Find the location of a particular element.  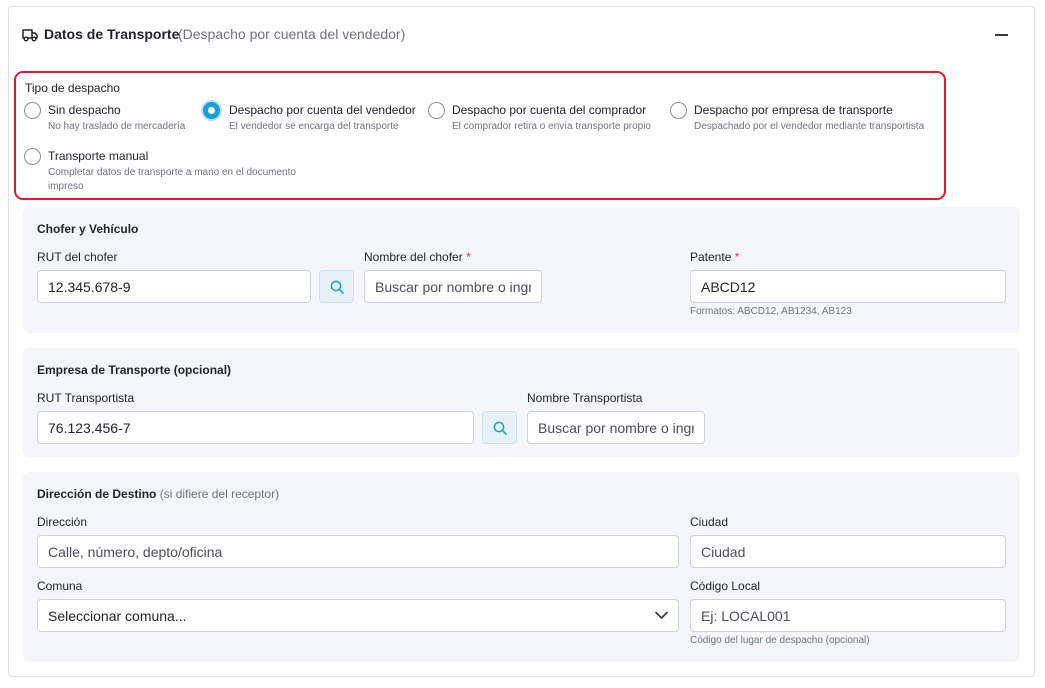

radio-button-checked is located at coordinates (211, 110).